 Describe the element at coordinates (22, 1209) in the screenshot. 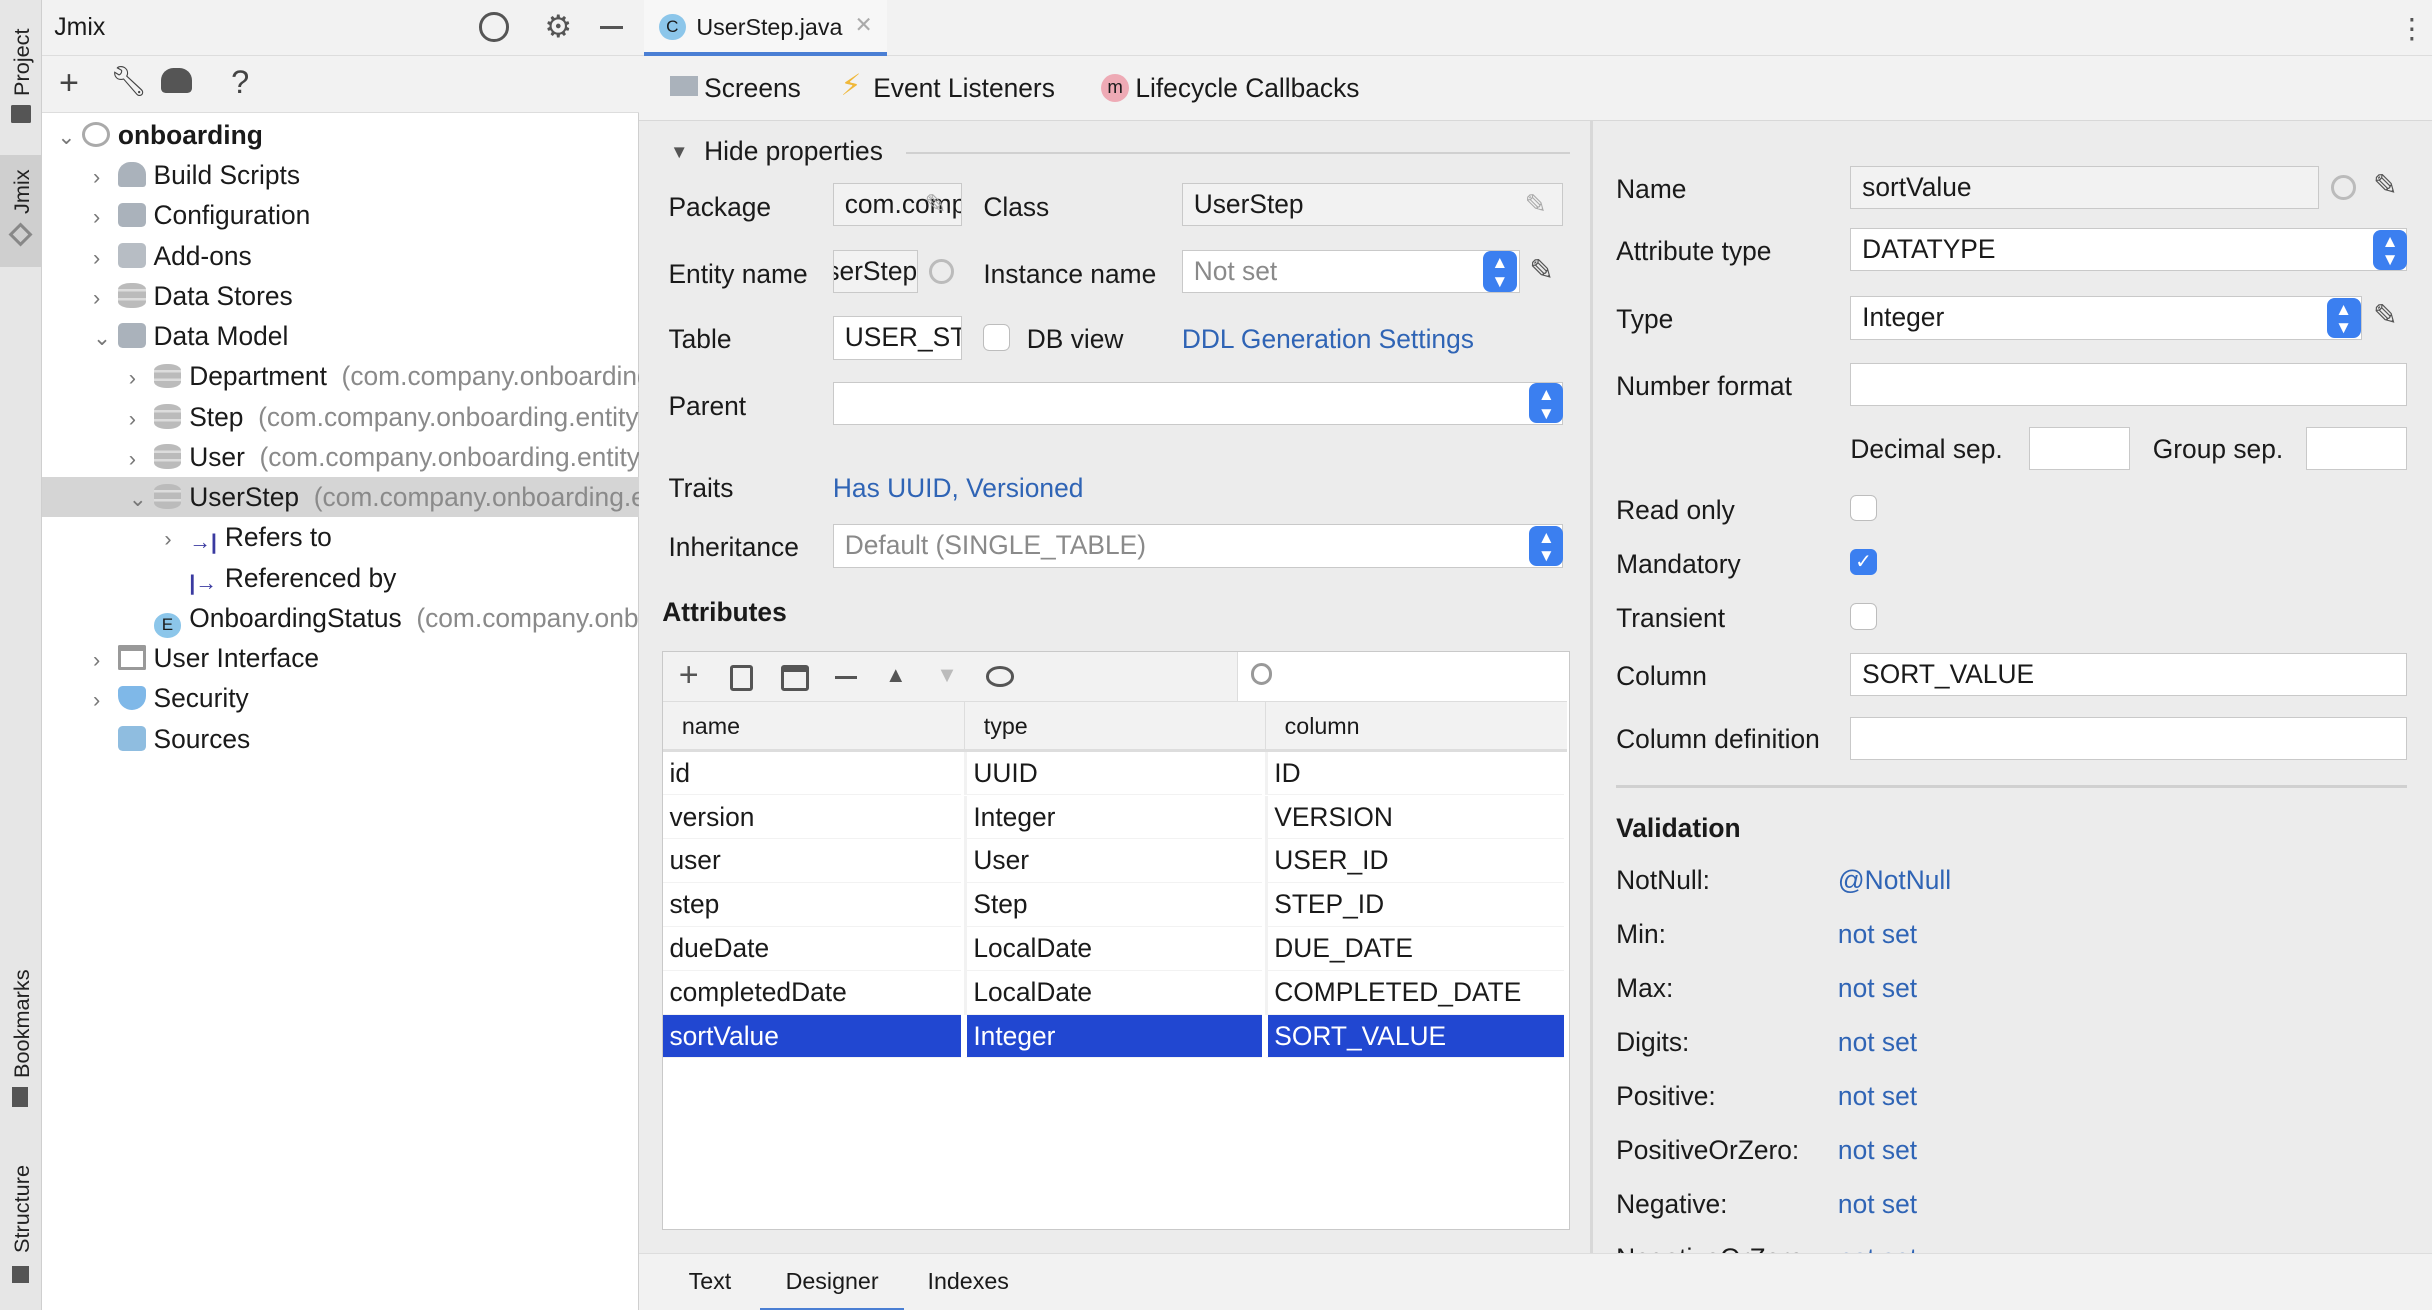

I see `structure-tool-button: Structure` at that location.